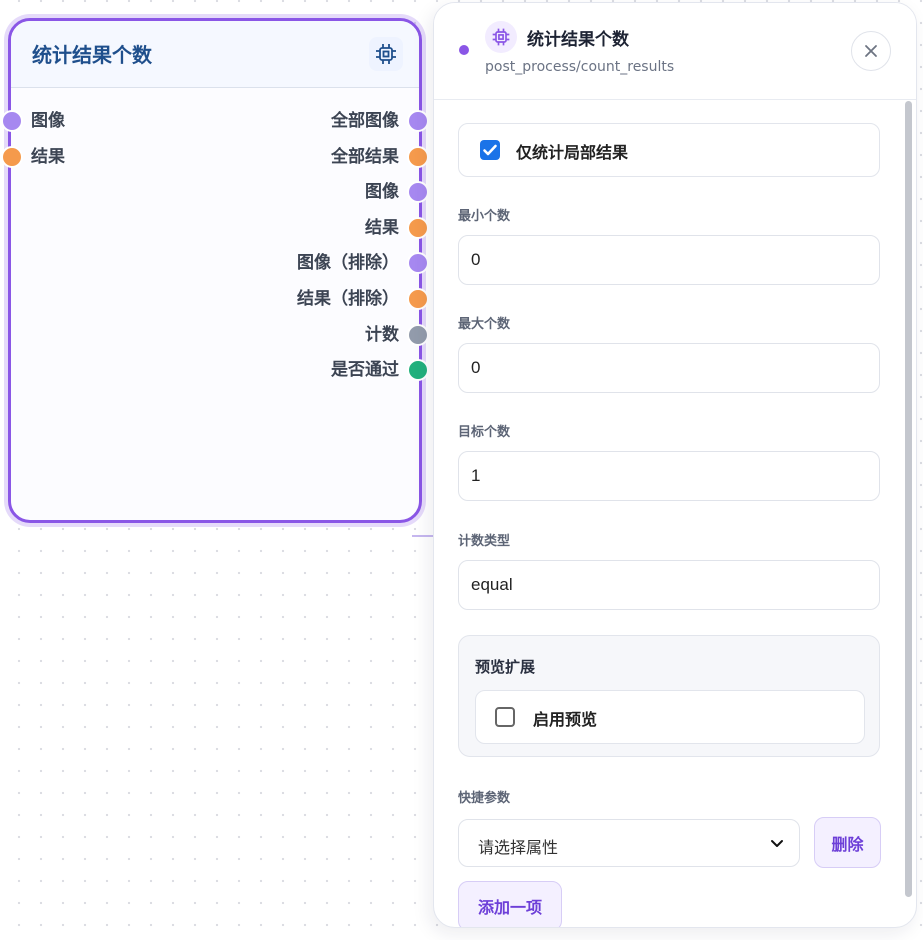  Describe the element at coordinates (215, 54) in the screenshot. I see `node-header: 统计结果个数` at that location.